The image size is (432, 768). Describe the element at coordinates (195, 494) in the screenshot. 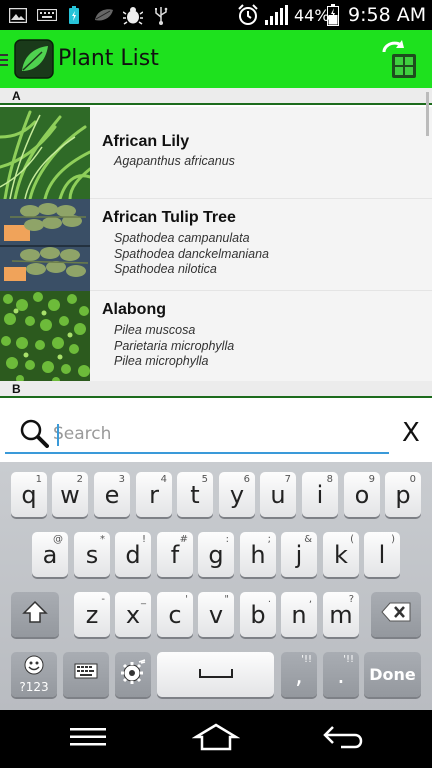

I see `key-t: 5t` at that location.